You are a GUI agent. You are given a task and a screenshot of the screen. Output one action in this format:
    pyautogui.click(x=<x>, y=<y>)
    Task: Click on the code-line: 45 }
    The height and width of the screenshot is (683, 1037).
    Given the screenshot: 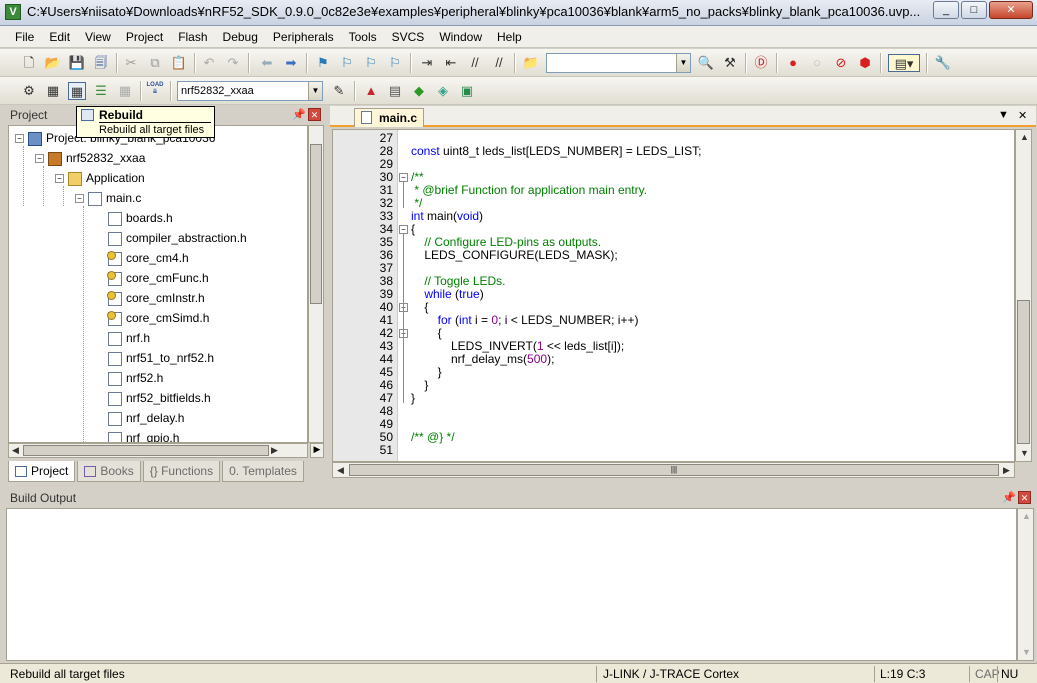 What is the action you would take?
    pyautogui.click(x=673, y=372)
    